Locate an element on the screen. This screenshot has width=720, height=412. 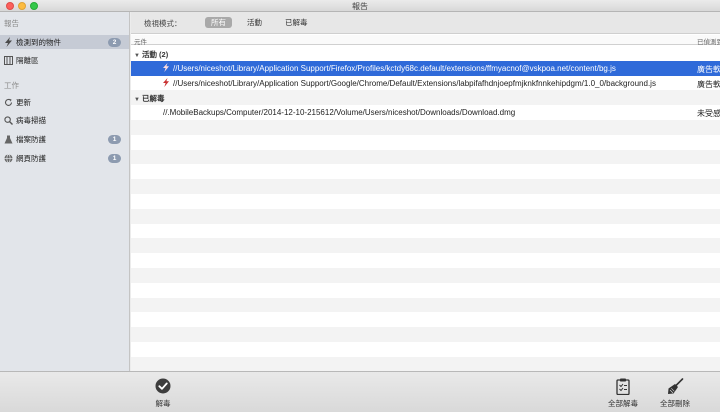
globe-icon is located at coordinates (8, 158).